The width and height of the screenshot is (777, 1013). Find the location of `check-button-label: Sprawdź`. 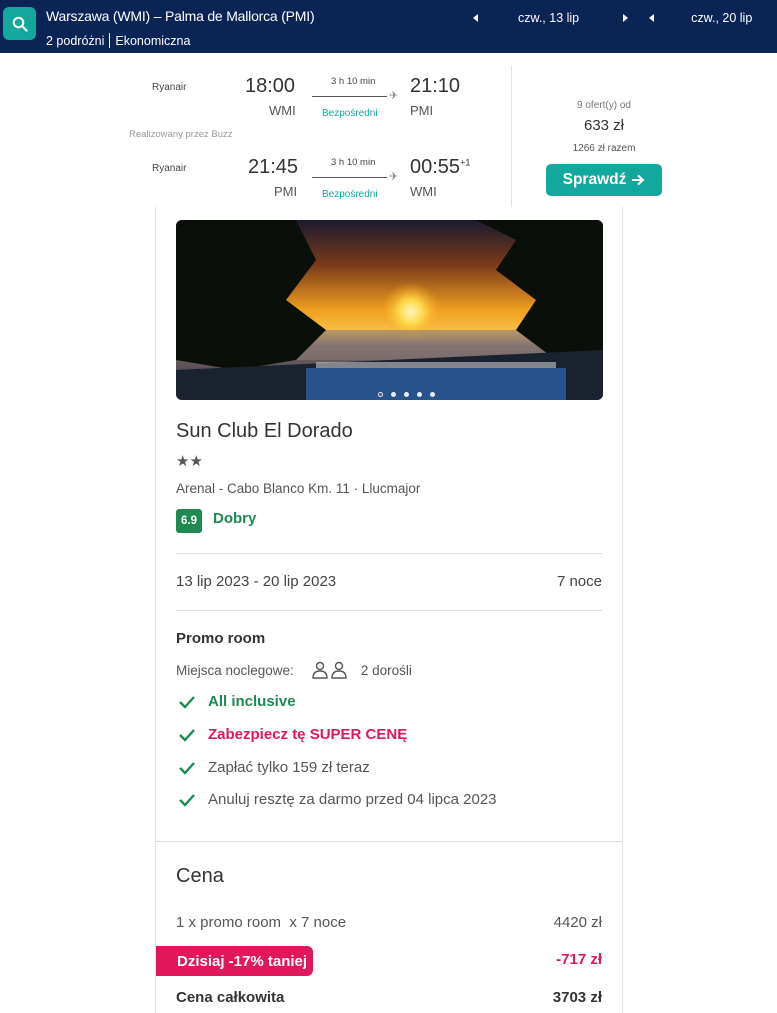

check-button-label: Sprawdź is located at coordinates (594, 179).